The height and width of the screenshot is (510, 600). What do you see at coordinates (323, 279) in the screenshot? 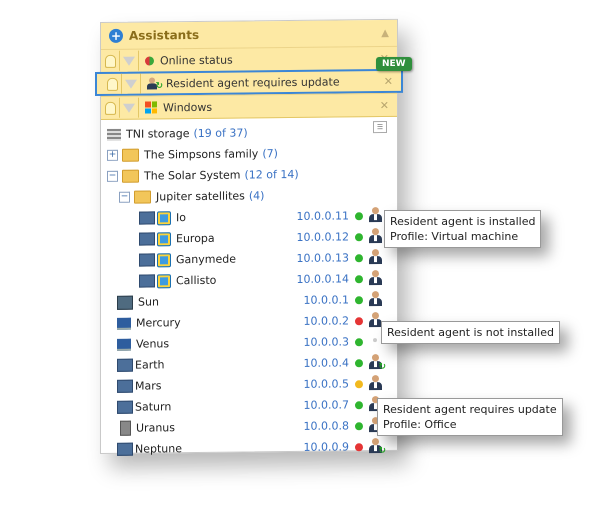
I see `device-ip: 10.0.0.14` at bounding box center [323, 279].